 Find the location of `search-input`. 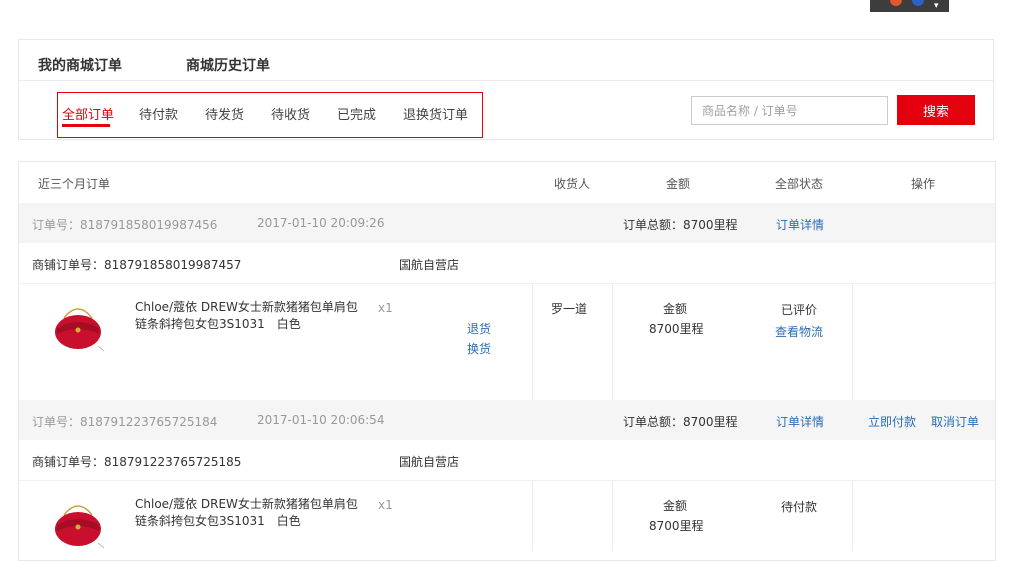

search-input is located at coordinates (789, 110).